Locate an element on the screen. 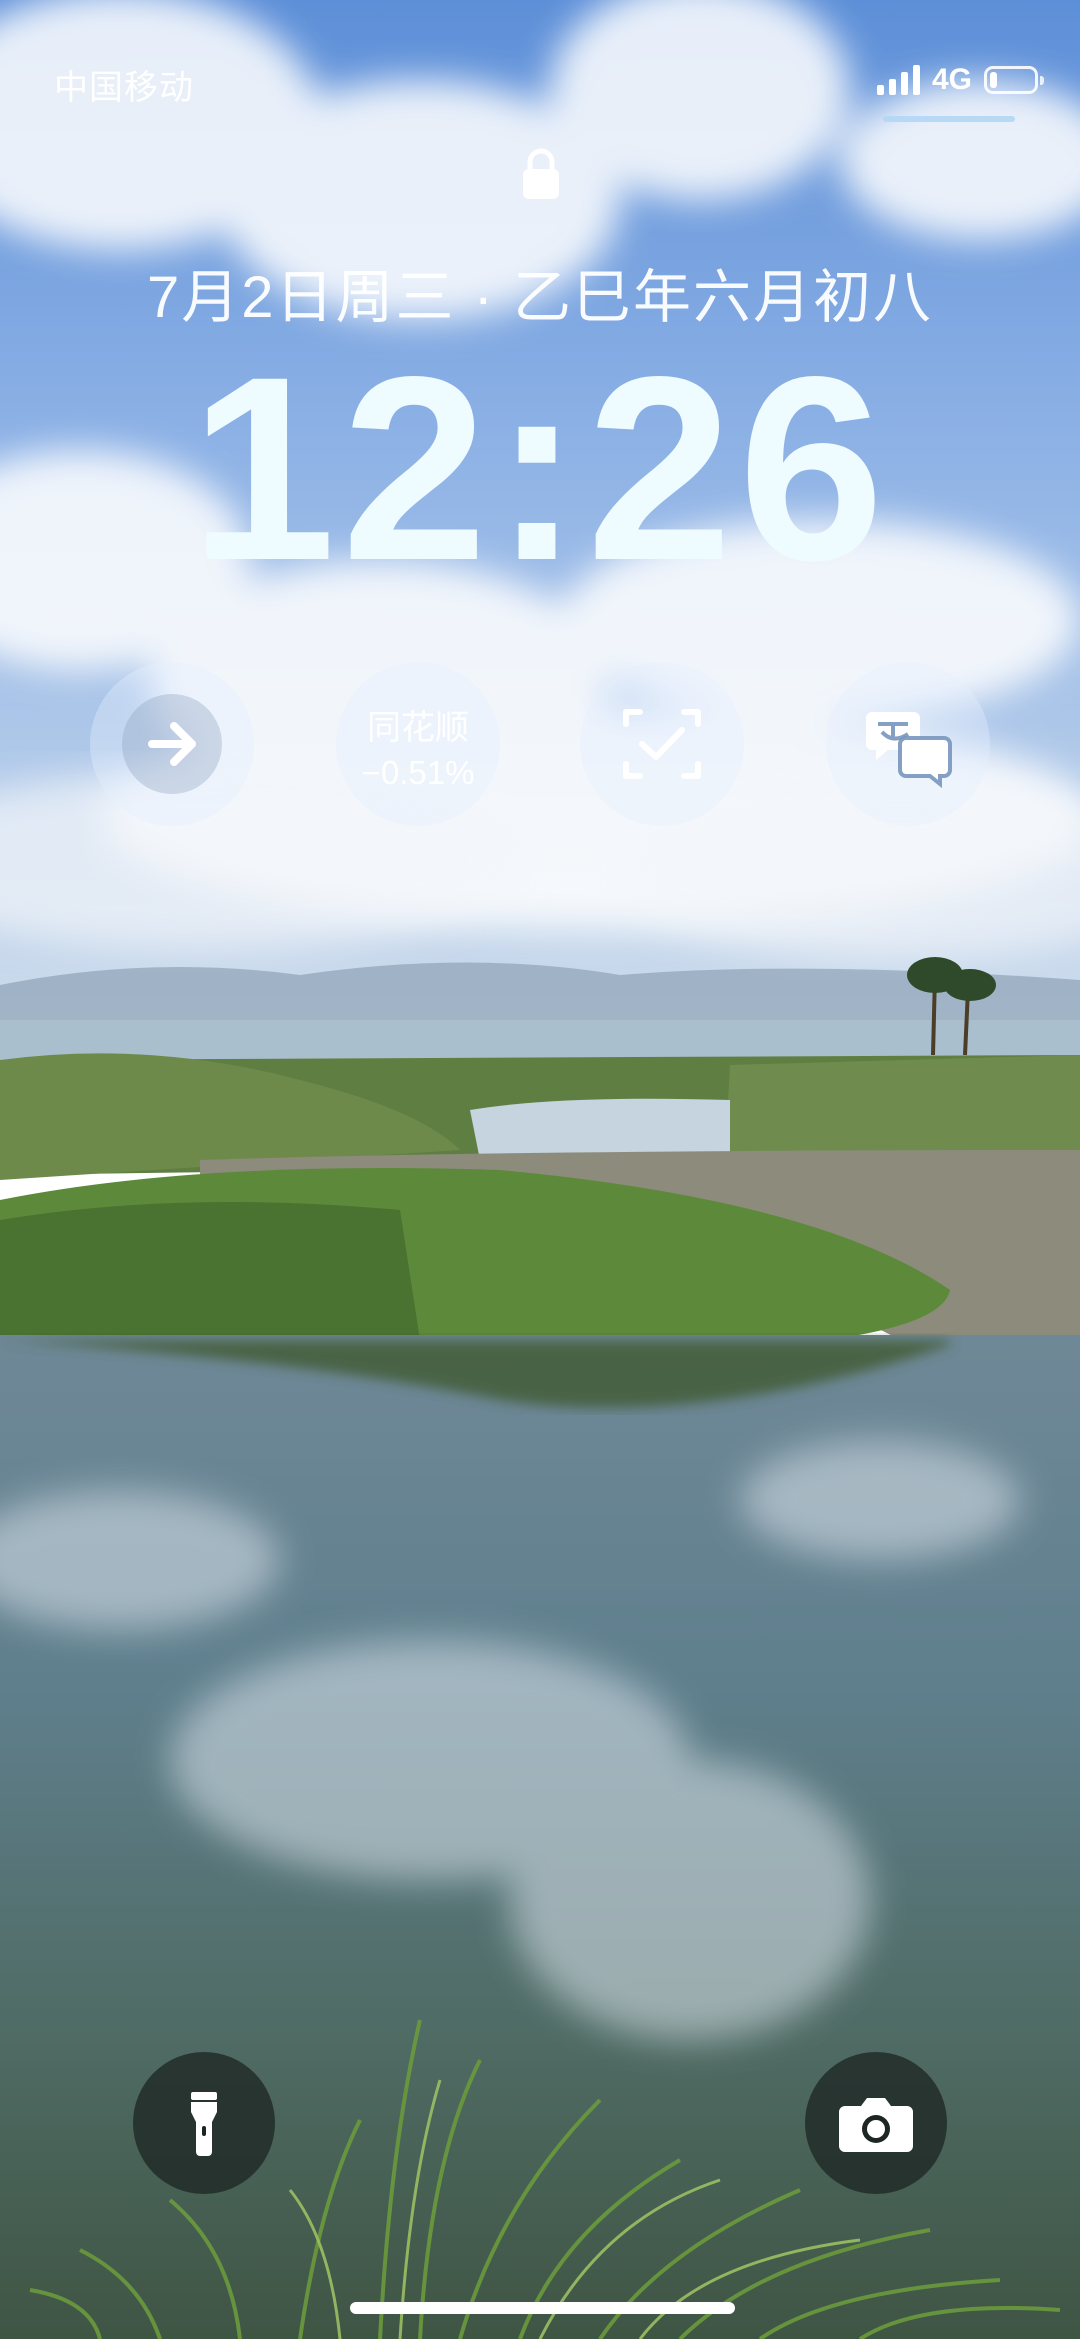  arrow-right-icon is located at coordinates (172, 744).